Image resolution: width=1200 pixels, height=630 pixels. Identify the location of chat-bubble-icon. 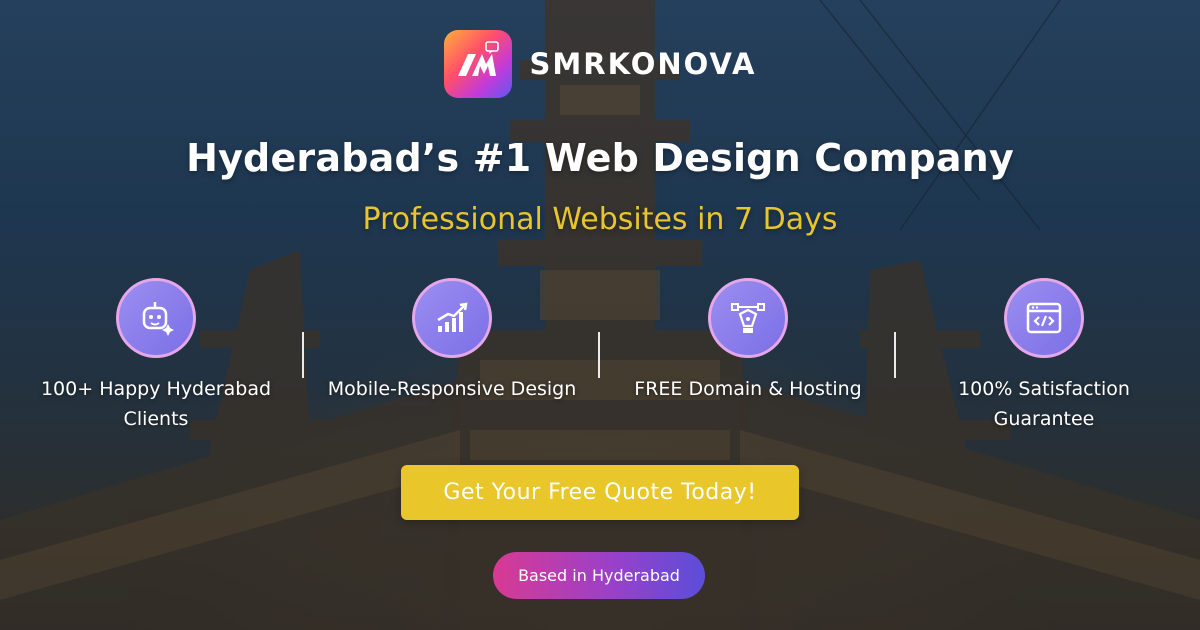
(491, 46).